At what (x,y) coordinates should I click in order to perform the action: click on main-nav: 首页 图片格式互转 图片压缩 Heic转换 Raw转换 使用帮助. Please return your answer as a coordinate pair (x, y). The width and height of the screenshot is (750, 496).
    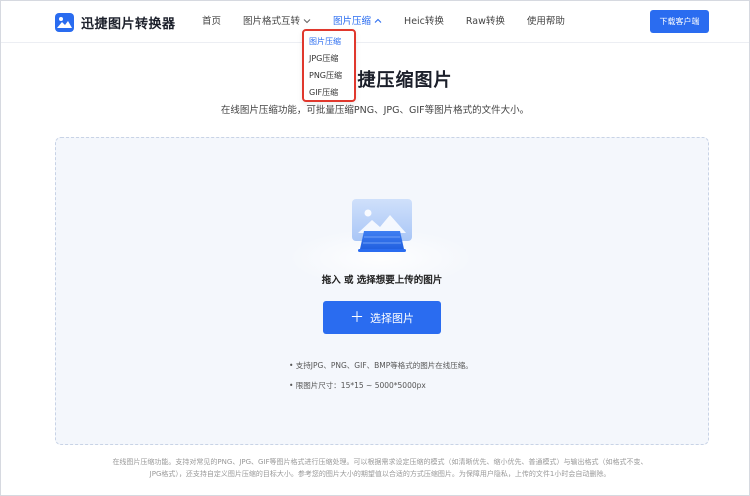
    Looking at the image, I should click on (394, 22).